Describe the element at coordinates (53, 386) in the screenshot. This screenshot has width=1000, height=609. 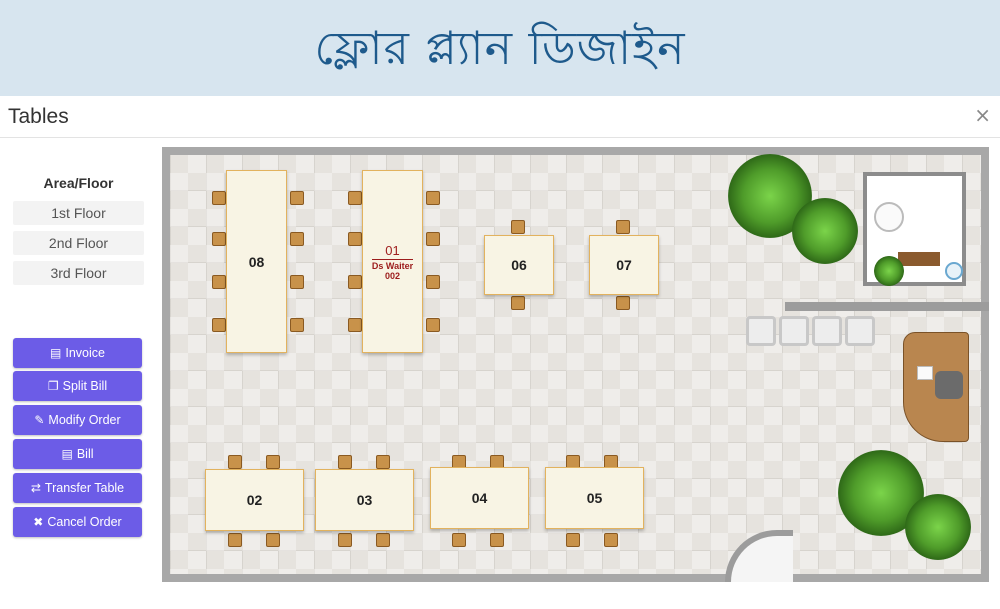
I see `copy-icon: ❐` at that location.